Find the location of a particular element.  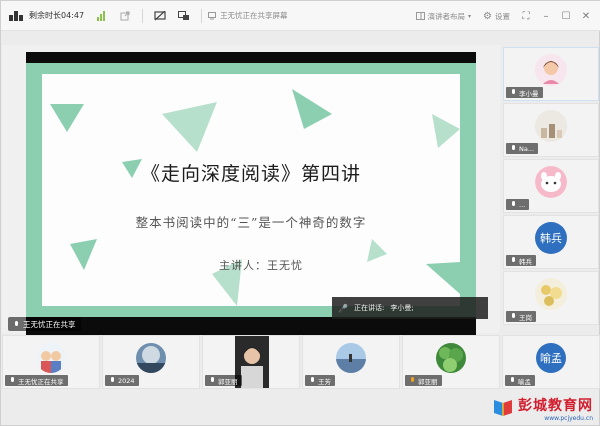

speaker-icon: 🎤 is located at coordinates (343, 308).